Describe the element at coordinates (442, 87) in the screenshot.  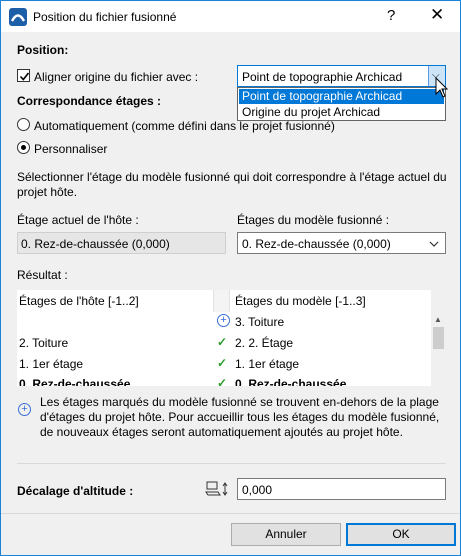
I see `mouse-cursor-icon` at that location.